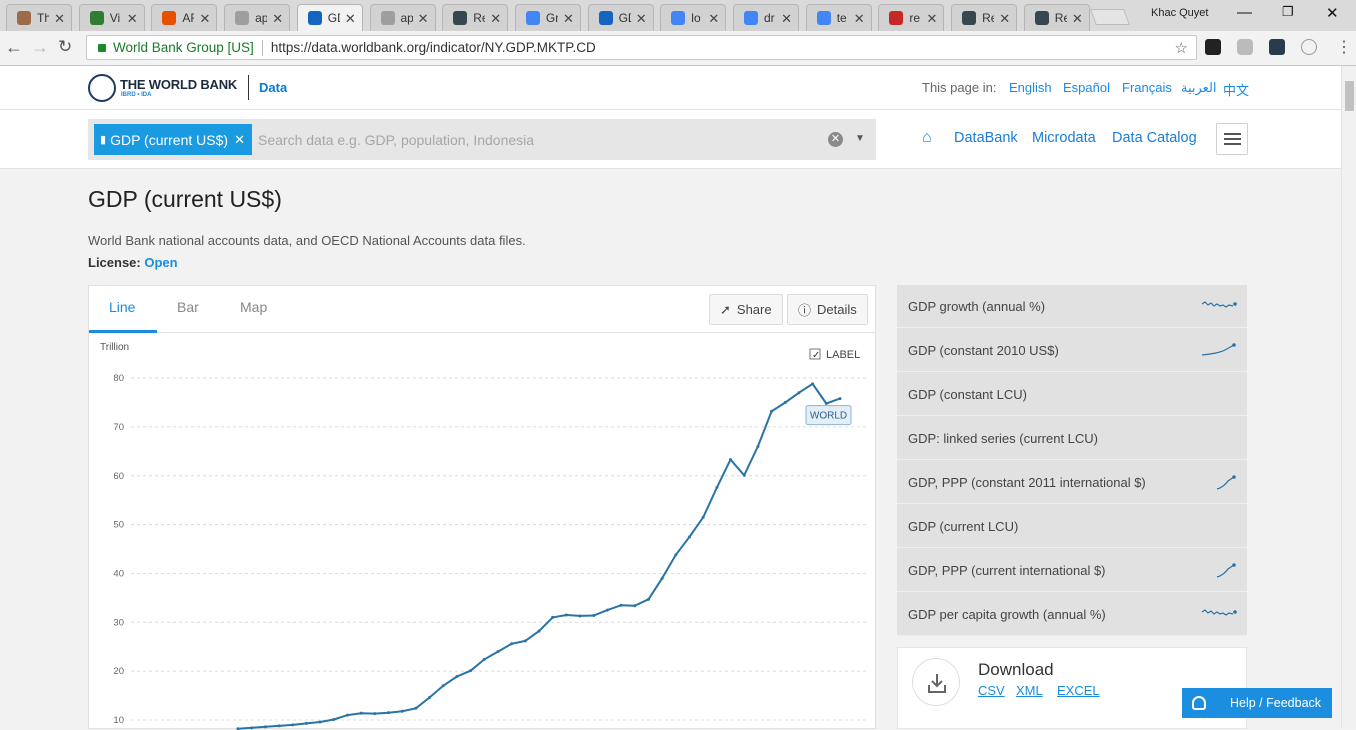  Describe the element at coordinates (1072, 306) in the screenshot. I see `related-indicator-item: GDP growth (annual %)` at that location.